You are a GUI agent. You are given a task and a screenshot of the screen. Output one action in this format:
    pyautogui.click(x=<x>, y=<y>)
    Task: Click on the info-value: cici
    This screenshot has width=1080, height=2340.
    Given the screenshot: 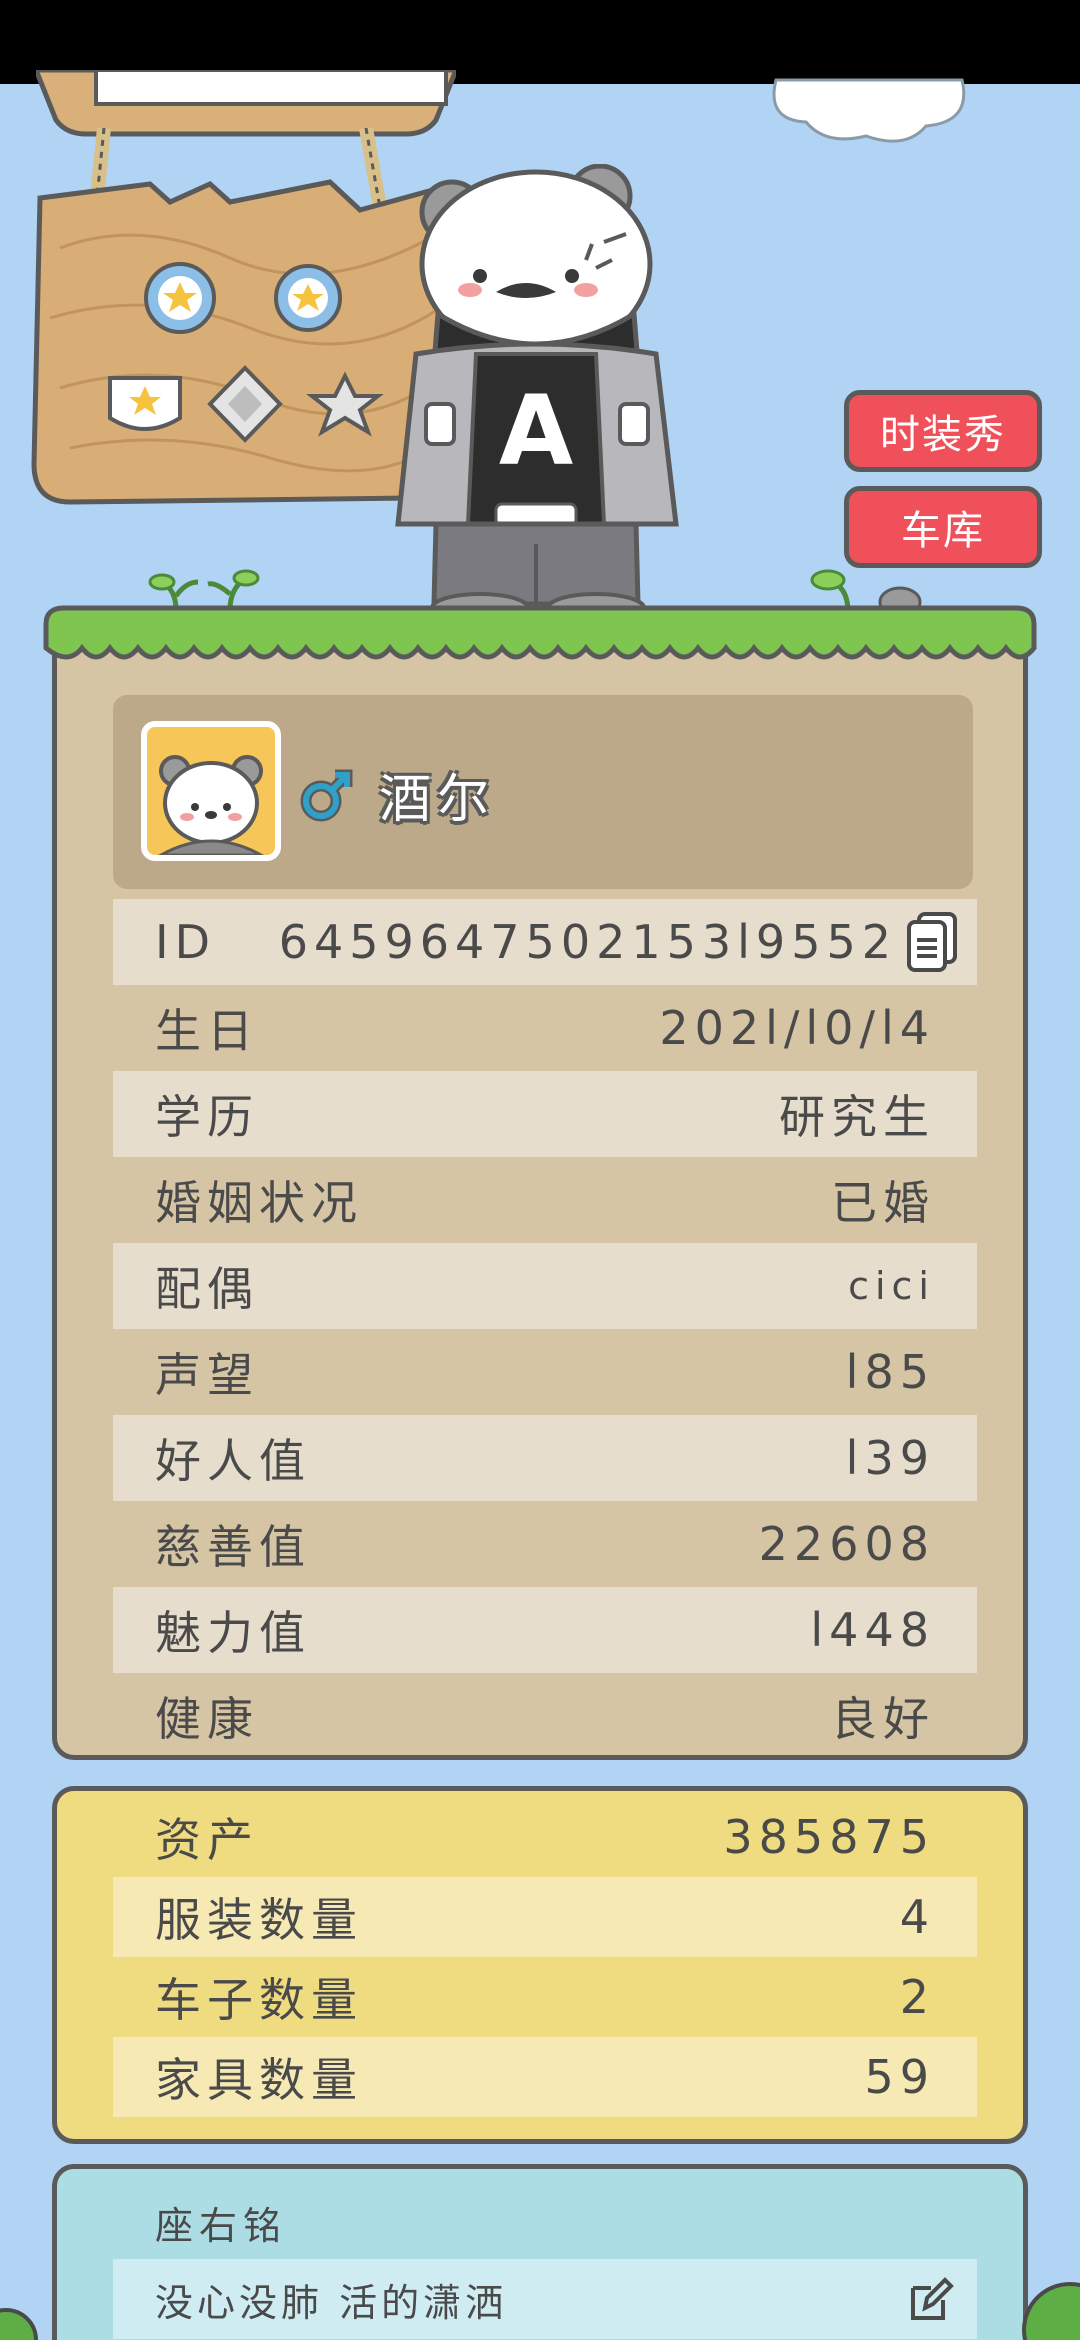 What is the action you would take?
    pyautogui.click(x=891, y=1286)
    